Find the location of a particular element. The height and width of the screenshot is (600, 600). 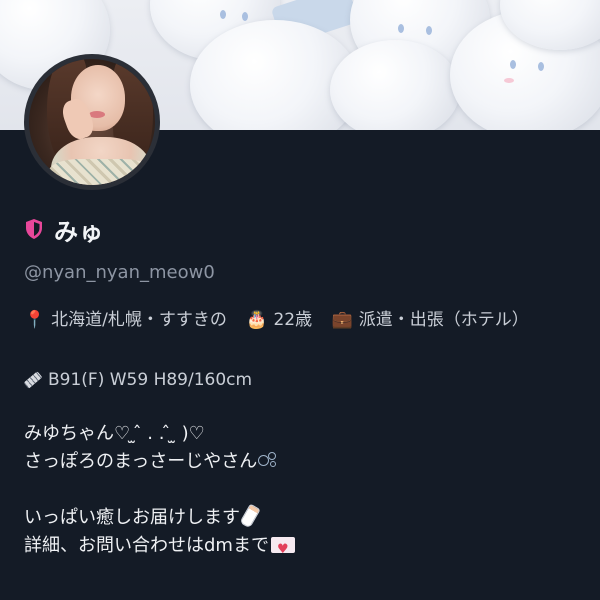

round-pushpin-icon: 📍 is located at coordinates (35, 320).